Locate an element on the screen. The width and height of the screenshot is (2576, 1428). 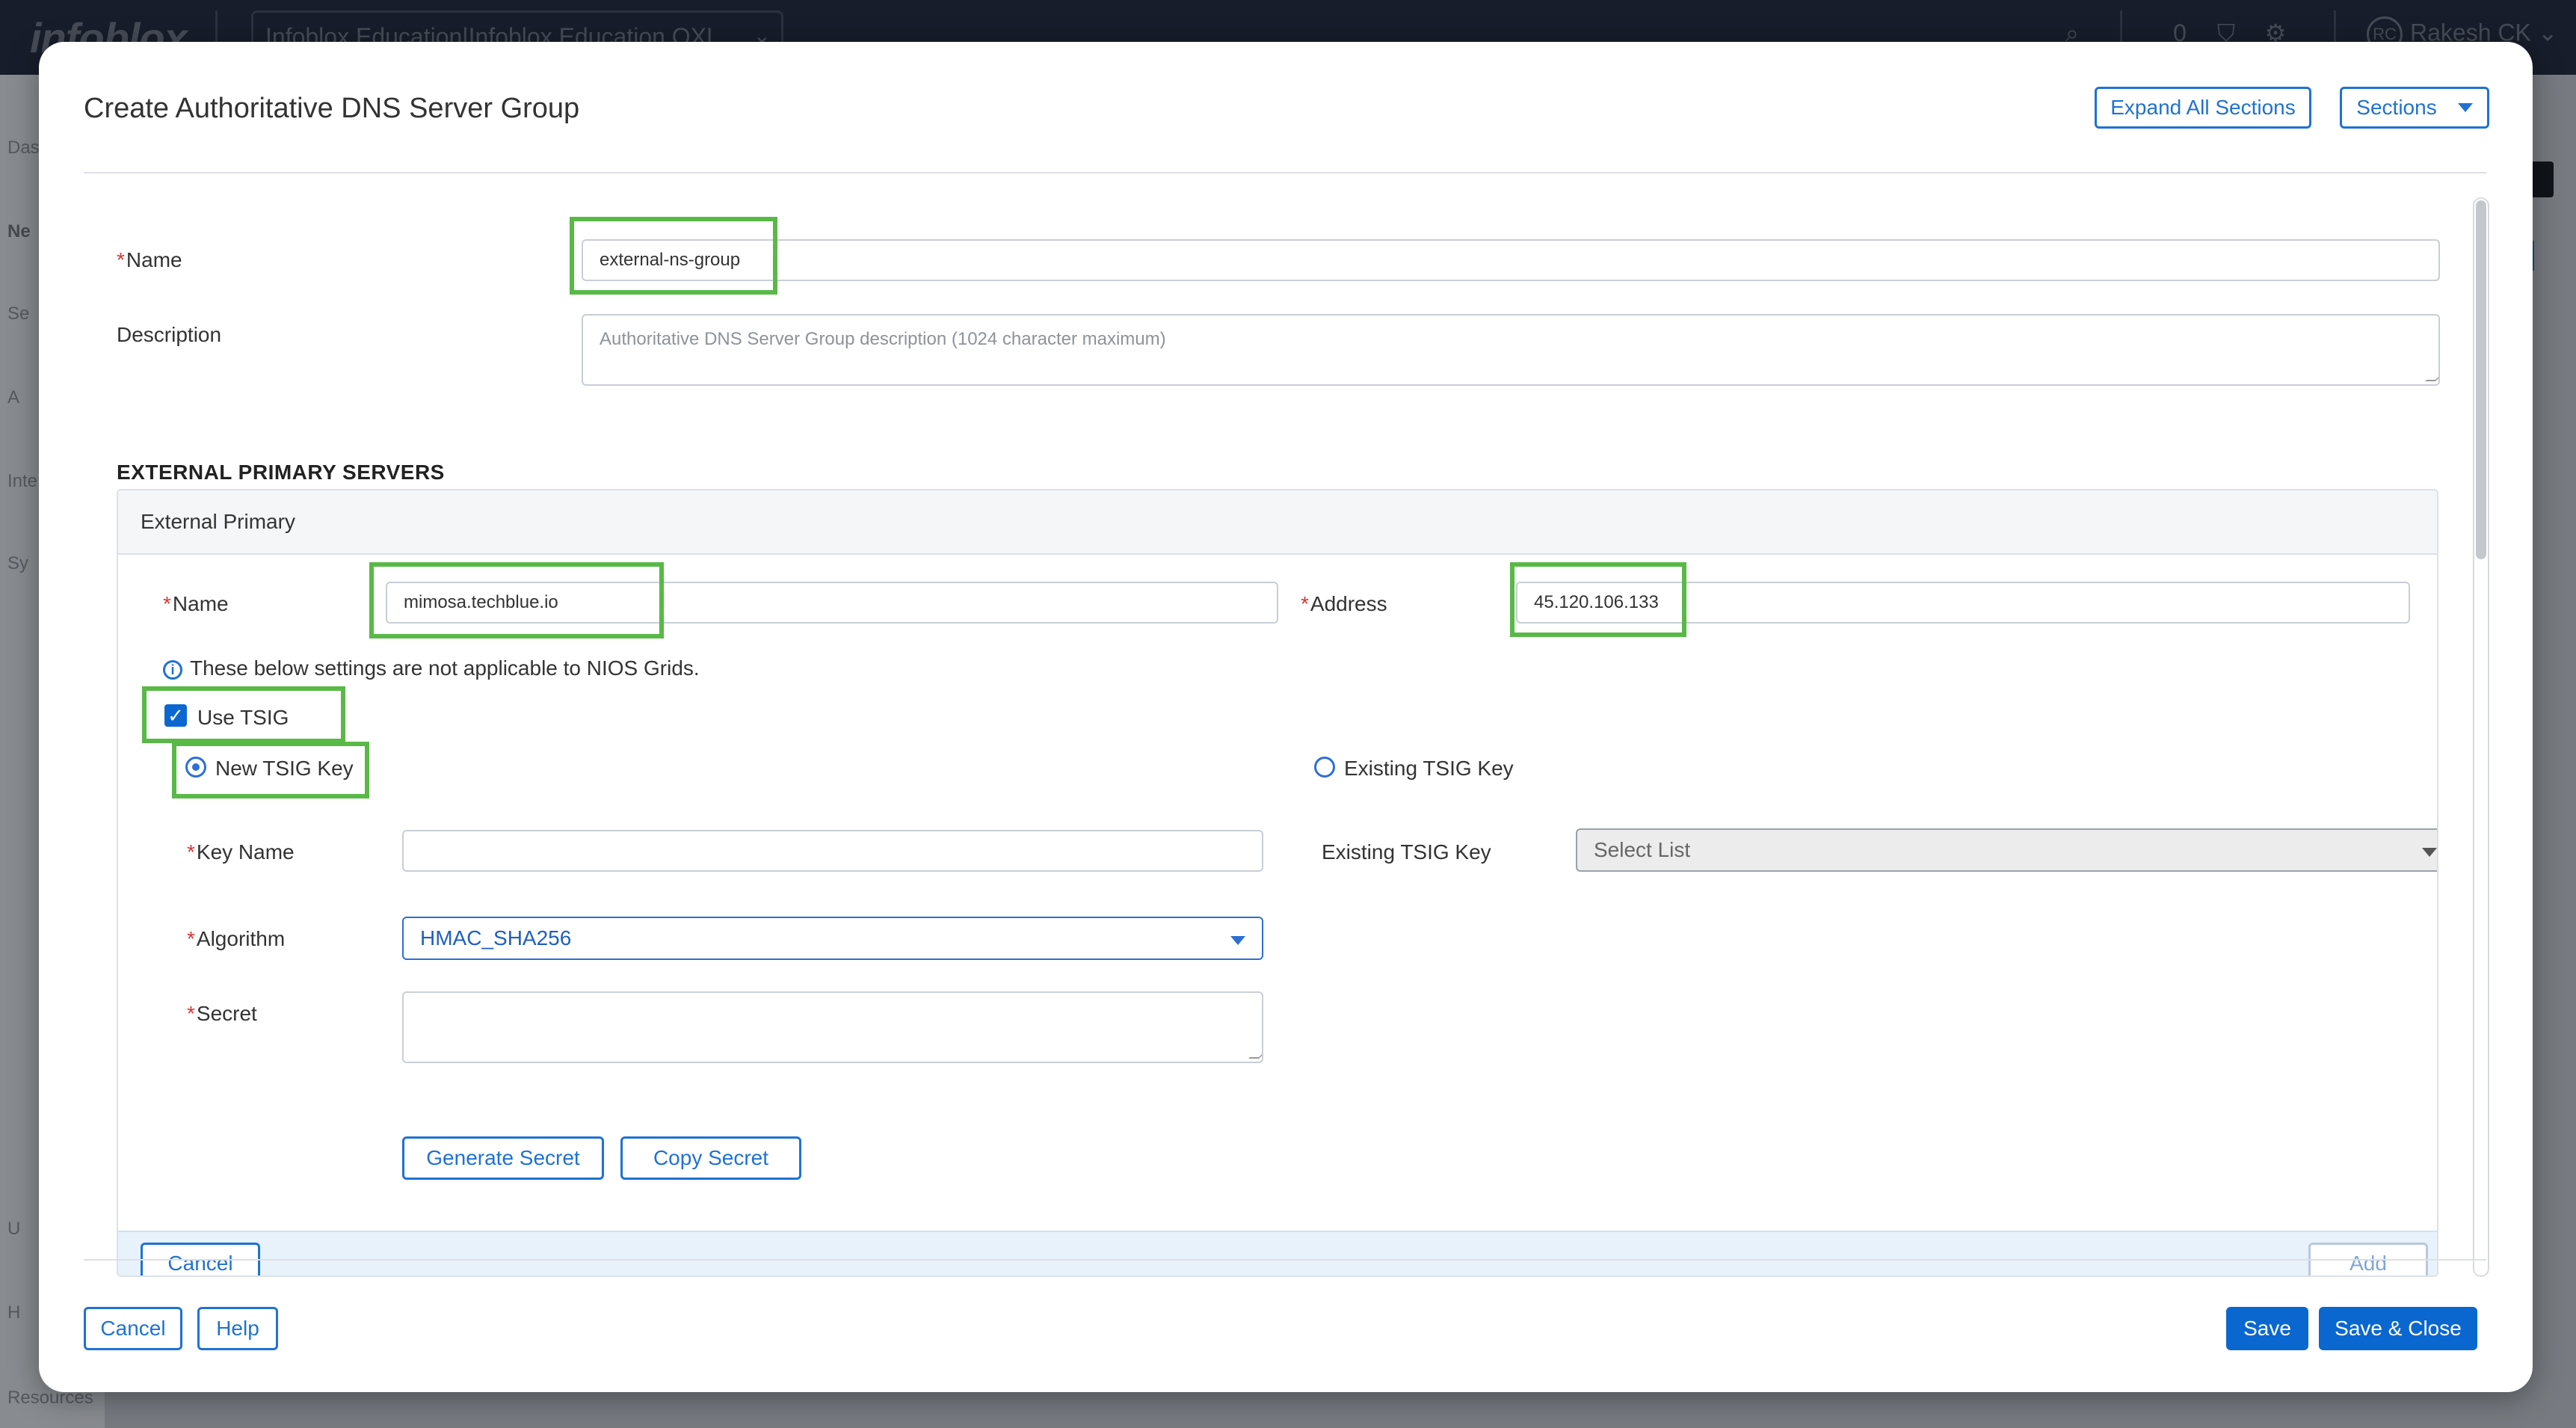
secret-label: *Secret is located at coordinates (222, 1013).